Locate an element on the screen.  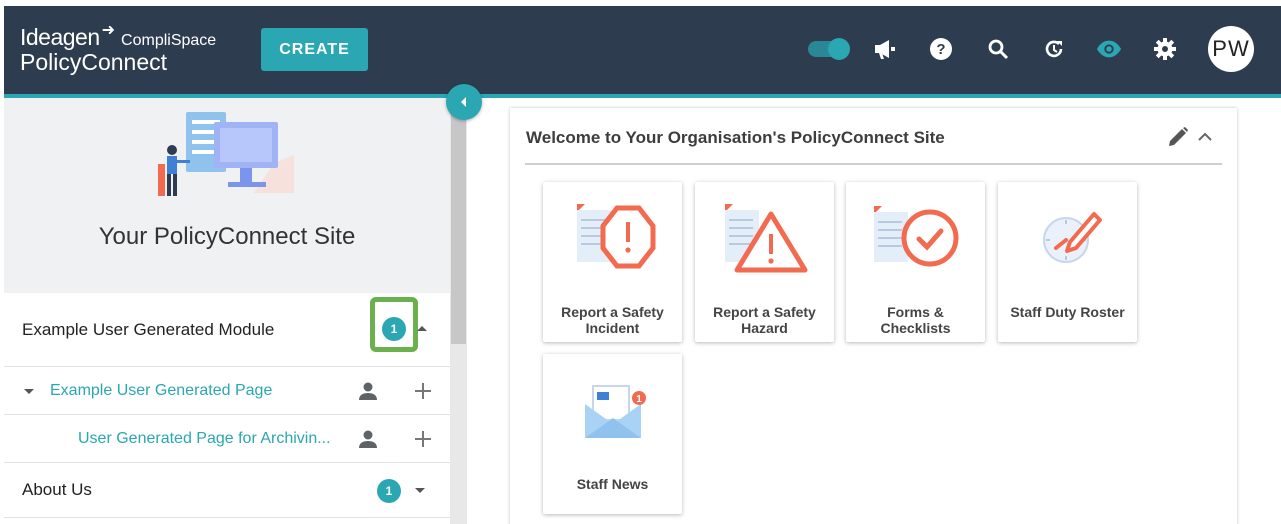
module-label: Example User Generated Module is located at coordinates (148, 329).